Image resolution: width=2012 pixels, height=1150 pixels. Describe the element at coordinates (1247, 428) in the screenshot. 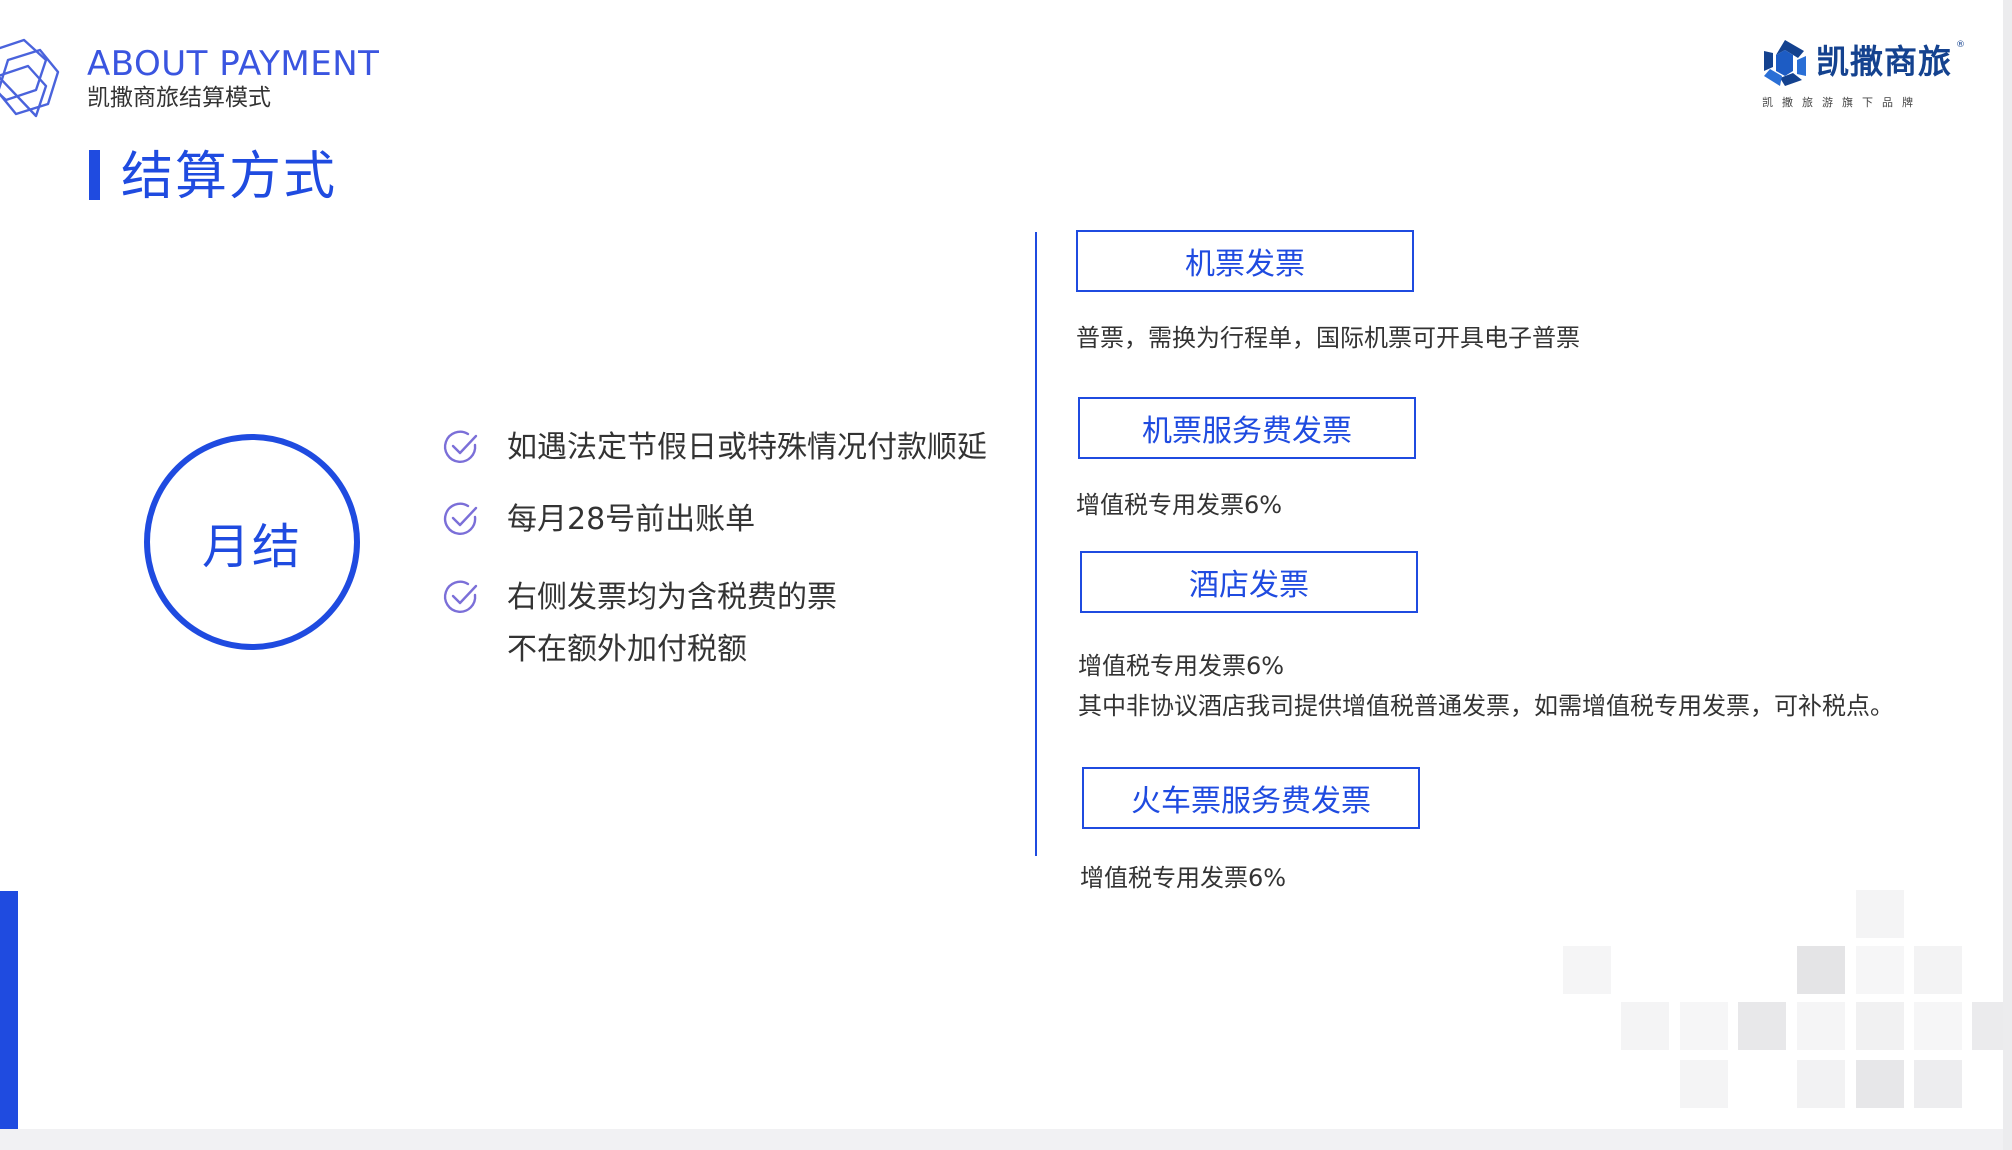

I see `invoice-type-air-service-fee: 机票服务费发票` at that location.